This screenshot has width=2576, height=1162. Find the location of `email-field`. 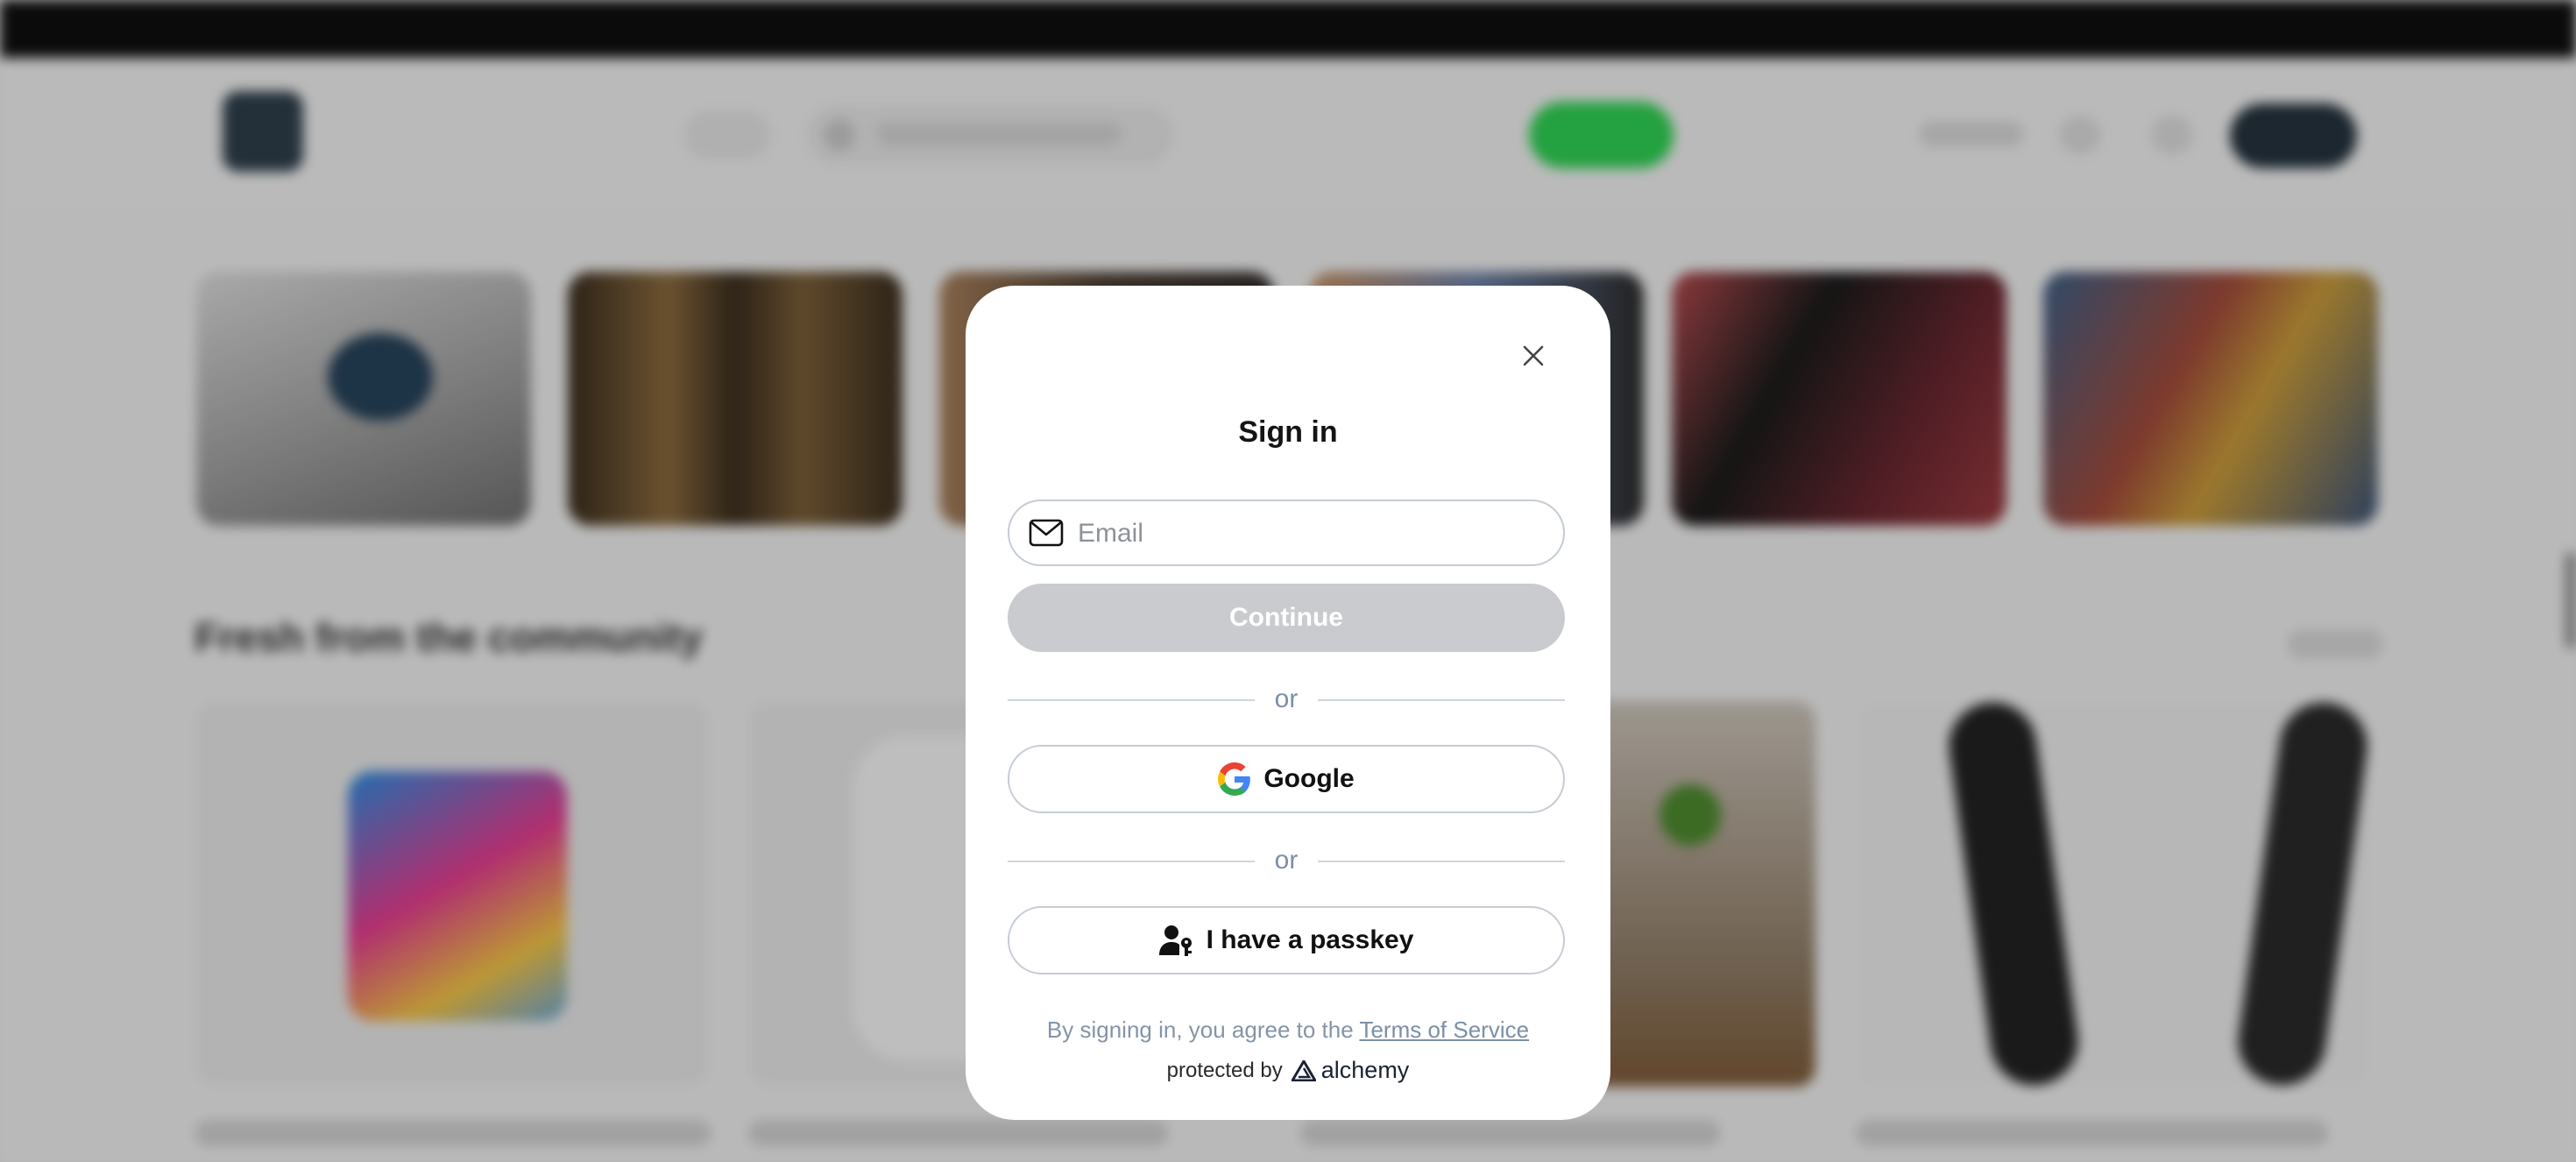

email-field is located at coordinates (1286, 533).